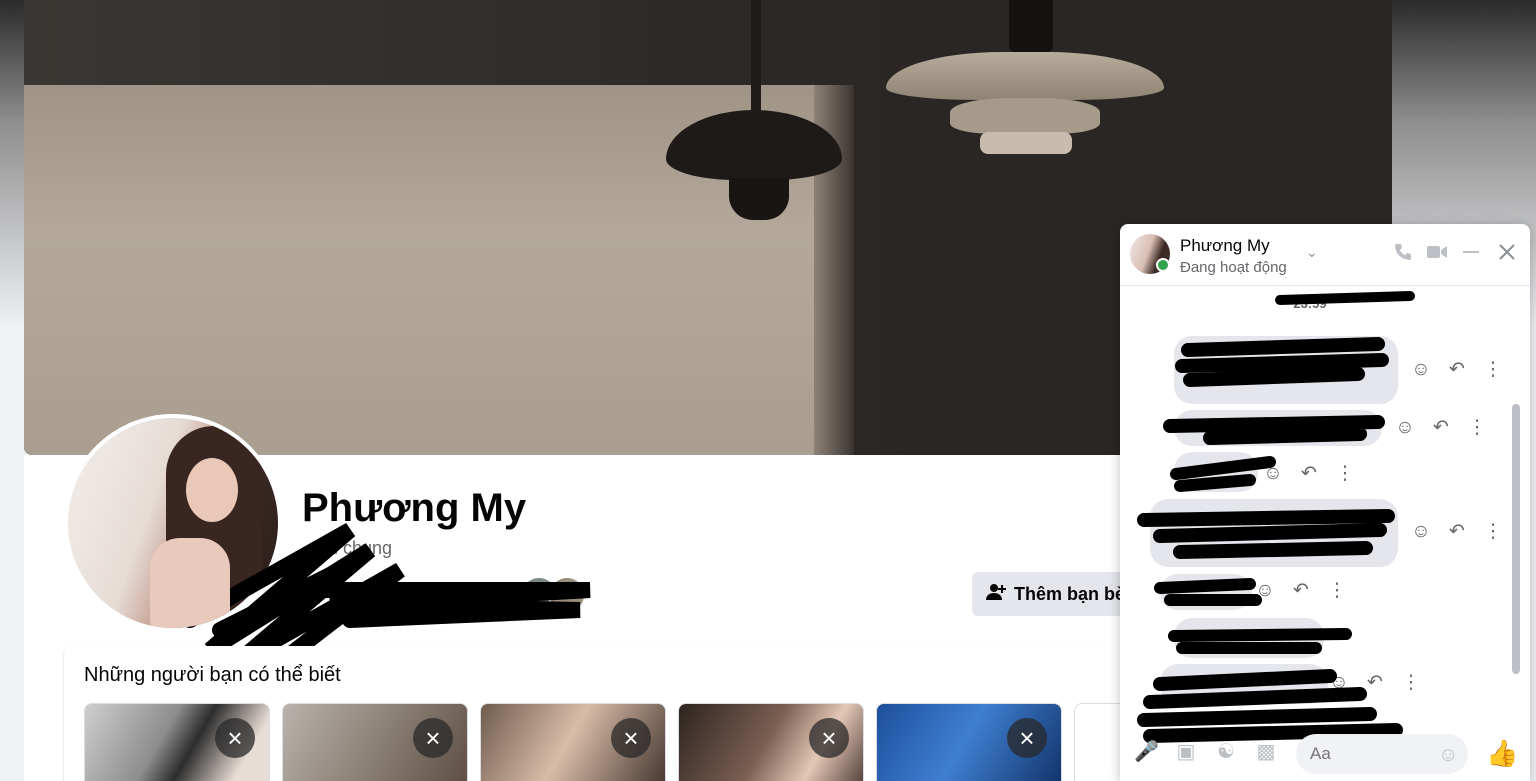 This screenshot has width=1536, height=781. What do you see at coordinates (1233, 267) in the screenshot?
I see `chat-status: Đang hoạt động` at bounding box center [1233, 267].